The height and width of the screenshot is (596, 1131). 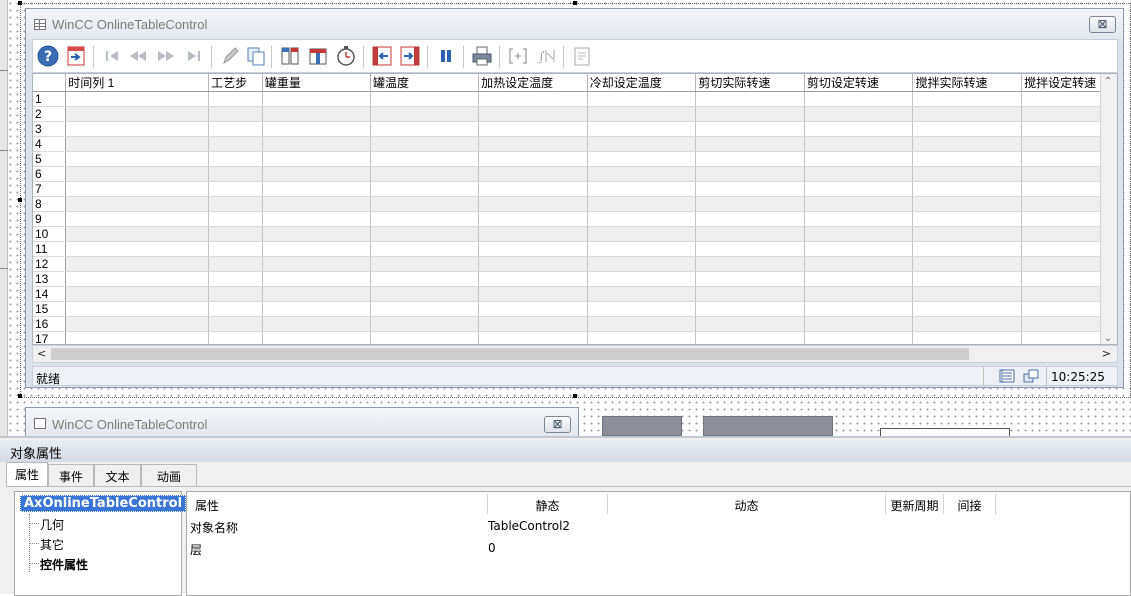 I want to click on column-header: 罐温度, so click(x=425, y=83).